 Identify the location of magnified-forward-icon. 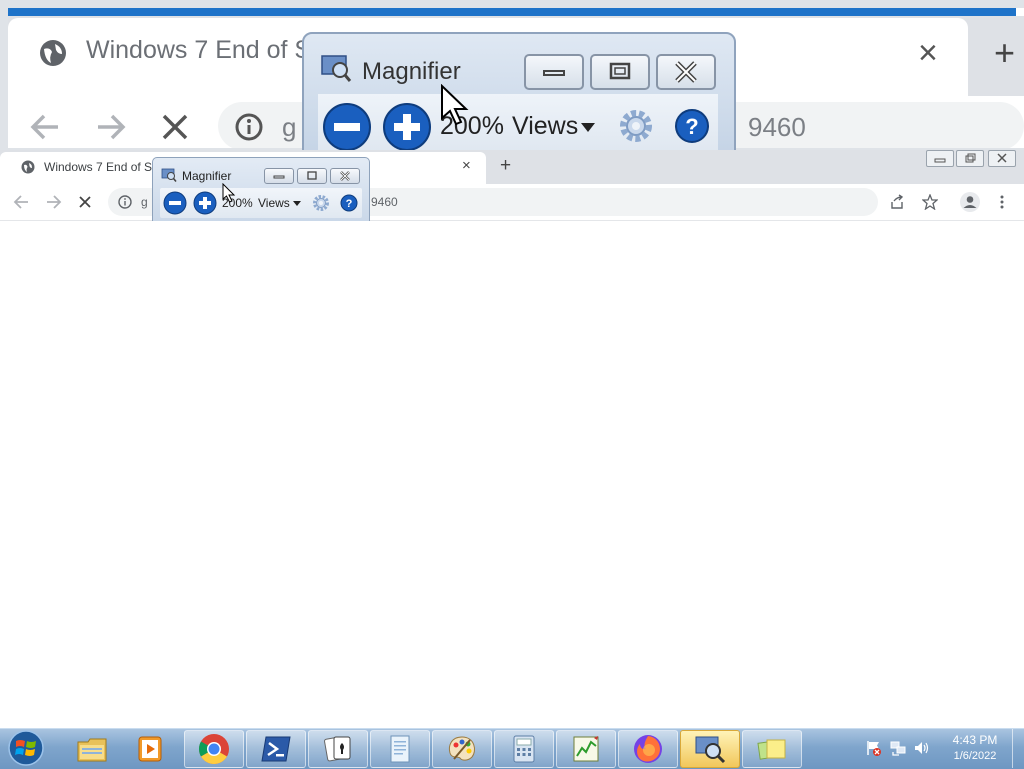
(111, 127).